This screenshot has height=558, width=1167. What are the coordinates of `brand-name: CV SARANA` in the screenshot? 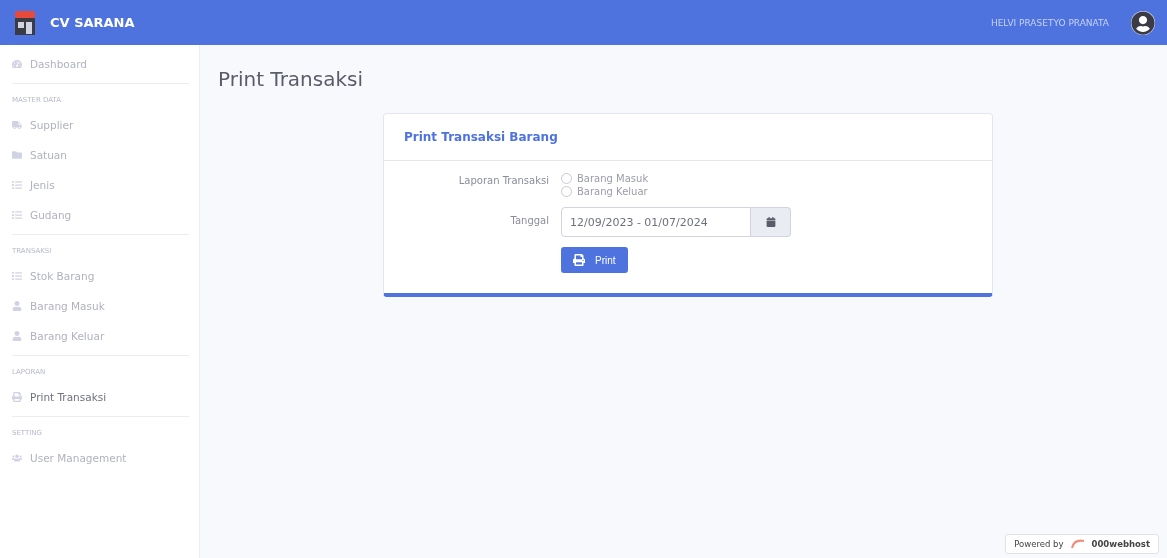 It's located at (92, 22).